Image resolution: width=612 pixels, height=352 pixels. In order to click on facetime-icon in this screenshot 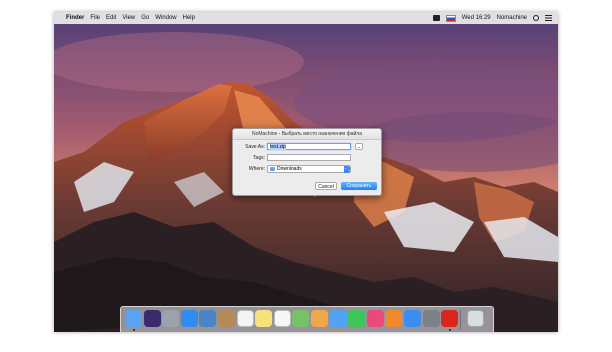, I will do `click(357, 318)`.